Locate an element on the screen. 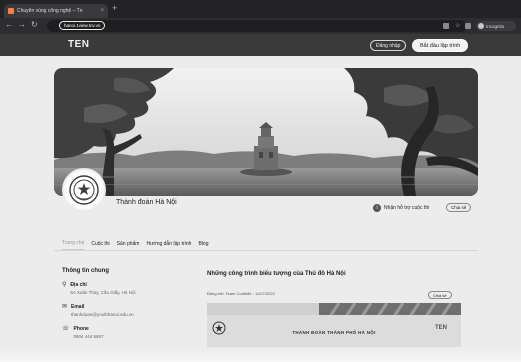 This screenshot has width=521, height=362. new-tab-icon: + is located at coordinates (114, 8).